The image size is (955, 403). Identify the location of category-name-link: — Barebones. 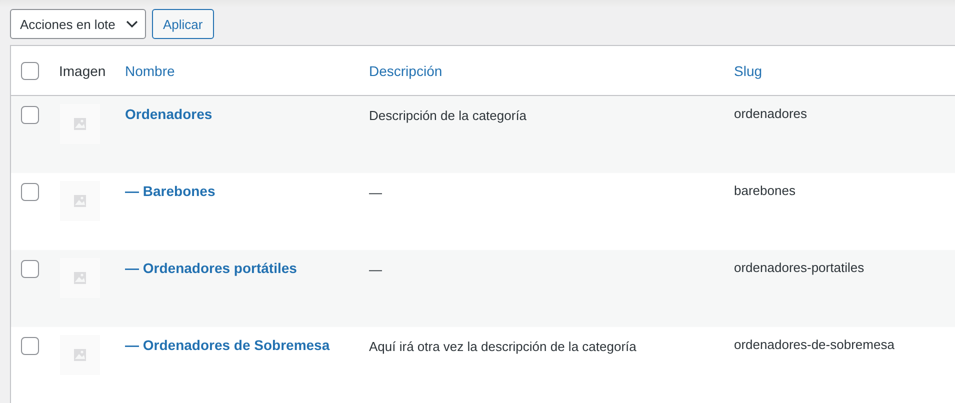
(170, 191).